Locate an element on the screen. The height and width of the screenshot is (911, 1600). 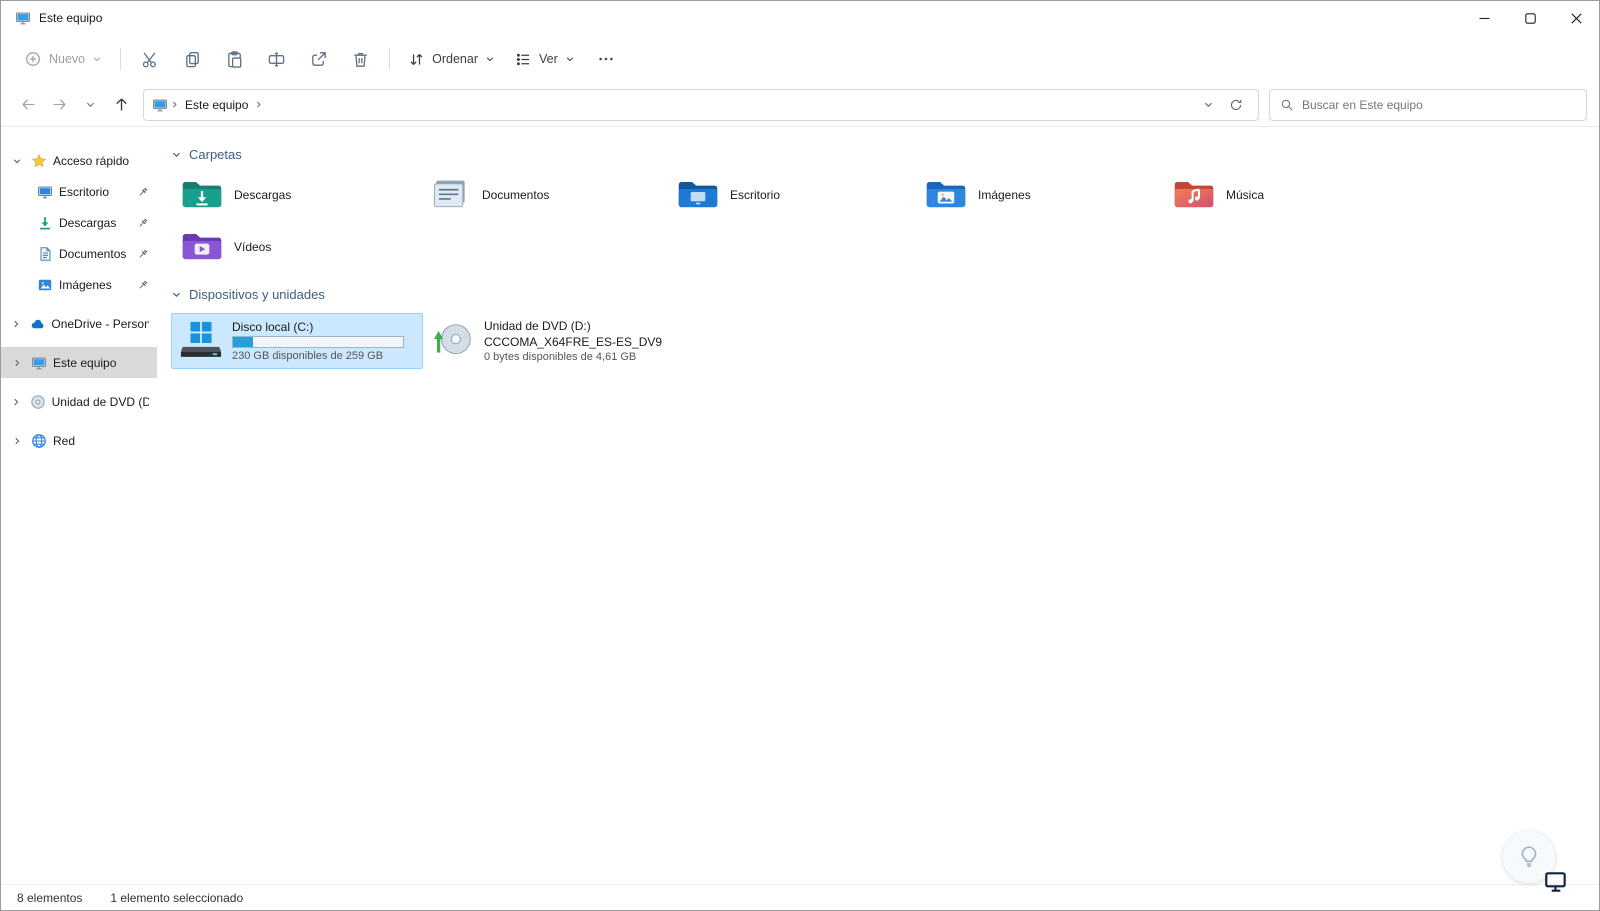
sidebar-item-label: Acceso rápido is located at coordinates (91, 160).